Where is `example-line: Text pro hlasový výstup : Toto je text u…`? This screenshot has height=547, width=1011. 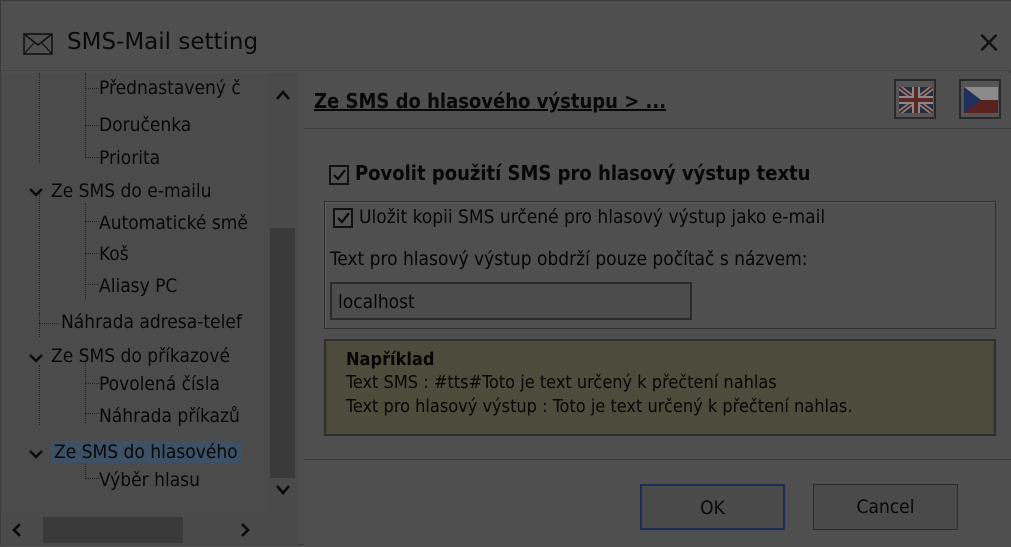
example-line: Text pro hlasový výstup : Toto je text u… is located at coordinates (599, 406).